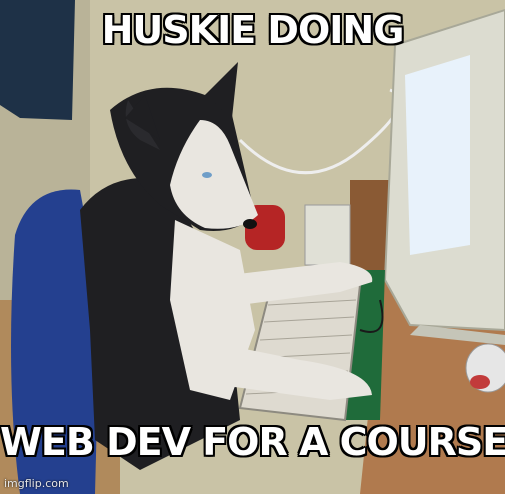  What do you see at coordinates (36, 483) in the screenshot?
I see `watermark: imgflip.com` at bounding box center [36, 483].